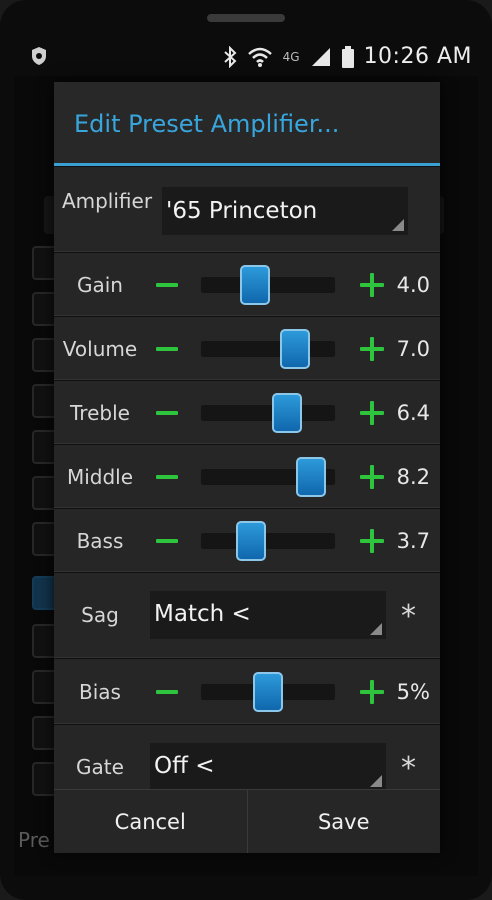 Image resolution: width=492 pixels, height=900 pixels. What do you see at coordinates (291, 56) in the screenshot?
I see `network-type-label: 4G` at bounding box center [291, 56].